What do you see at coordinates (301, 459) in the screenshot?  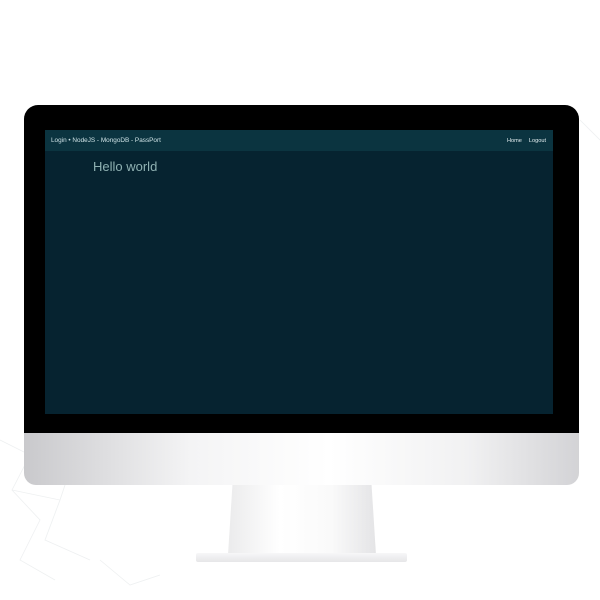 I see `monitor-chin` at bounding box center [301, 459].